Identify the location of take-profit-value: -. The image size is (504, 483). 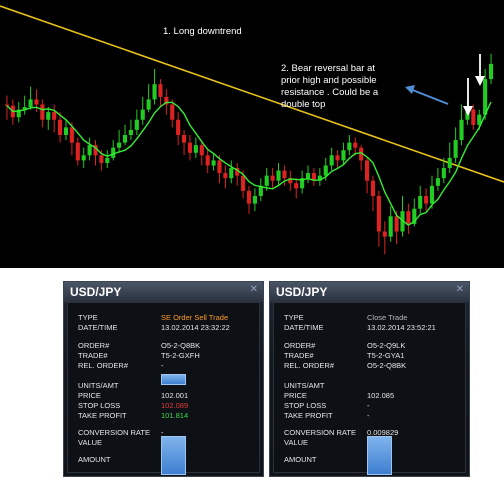
(368, 415).